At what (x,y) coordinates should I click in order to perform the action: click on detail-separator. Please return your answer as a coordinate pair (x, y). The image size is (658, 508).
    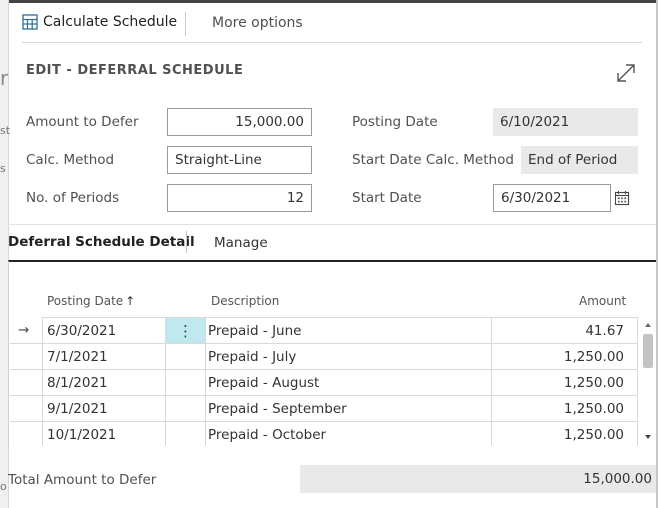
    Looking at the image, I should click on (186, 242).